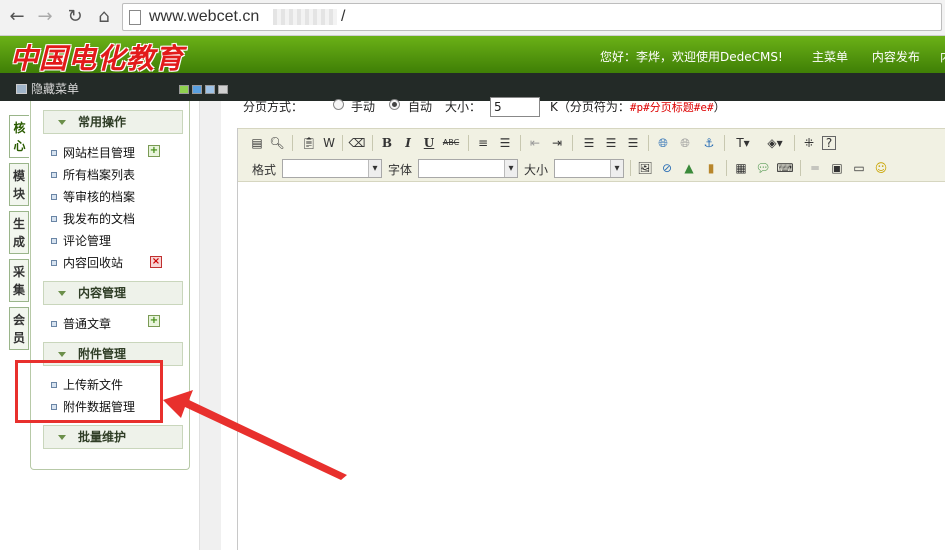 The height and width of the screenshot is (550, 945). What do you see at coordinates (81, 240) in the screenshot?
I see `menu-item-comments: 评论管理` at bounding box center [81, 240].